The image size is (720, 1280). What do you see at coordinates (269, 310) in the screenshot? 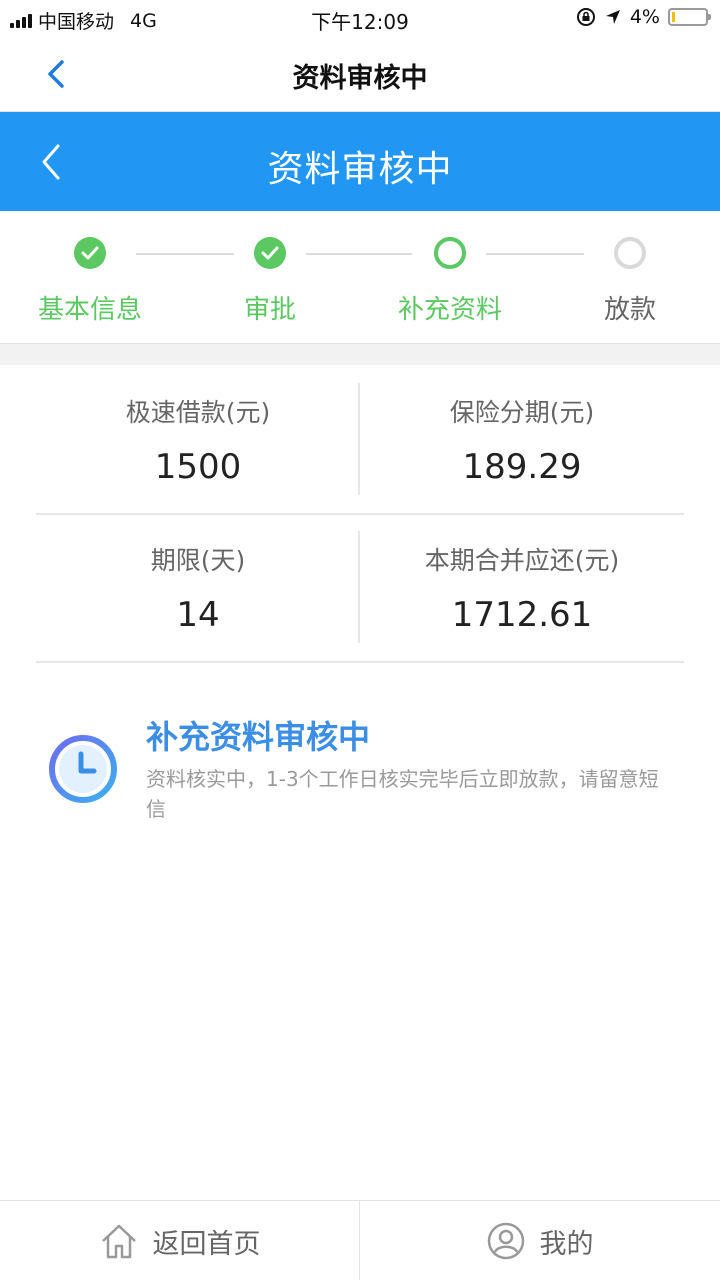
I see `step-label: 审批` at bounding box center [269, 310].